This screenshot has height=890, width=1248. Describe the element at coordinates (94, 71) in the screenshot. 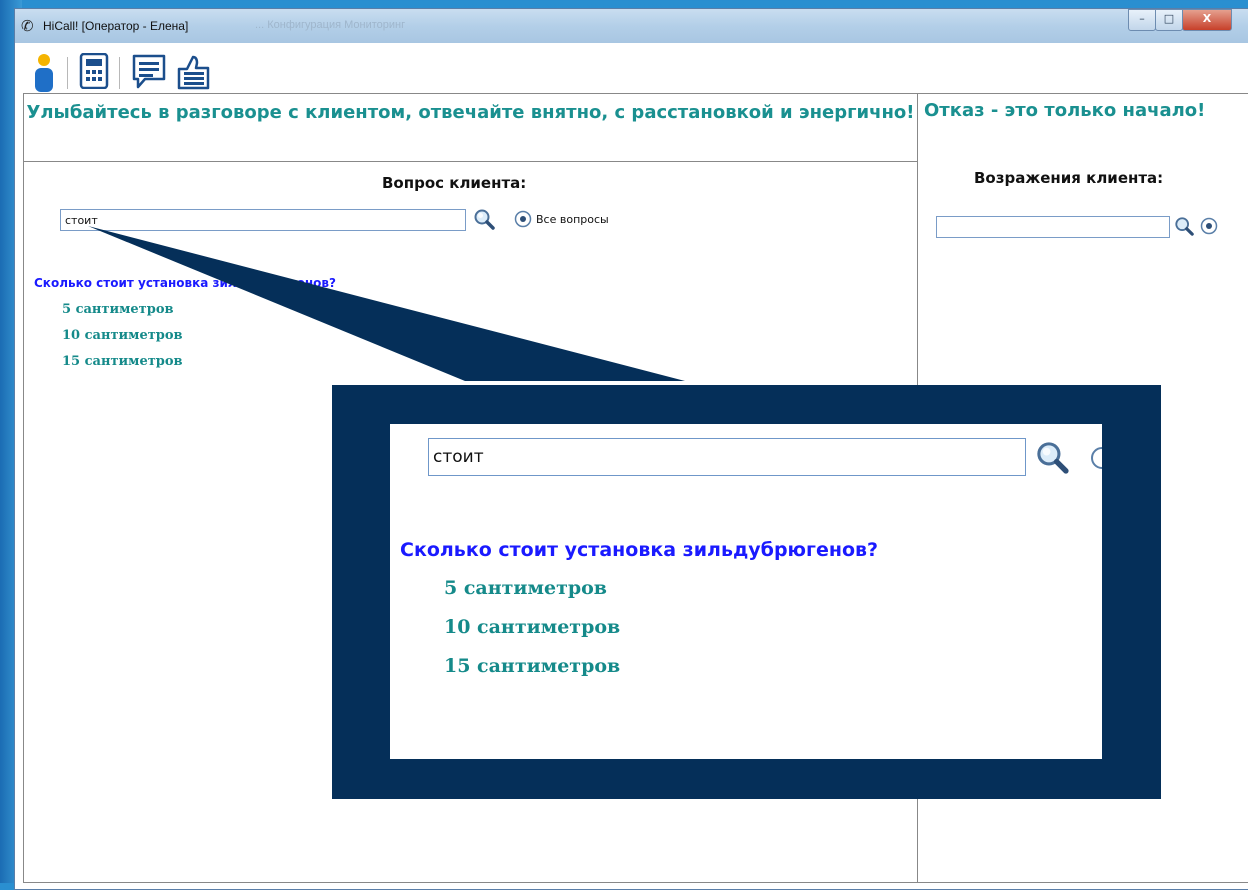

I see `calculator-icon` at that location.